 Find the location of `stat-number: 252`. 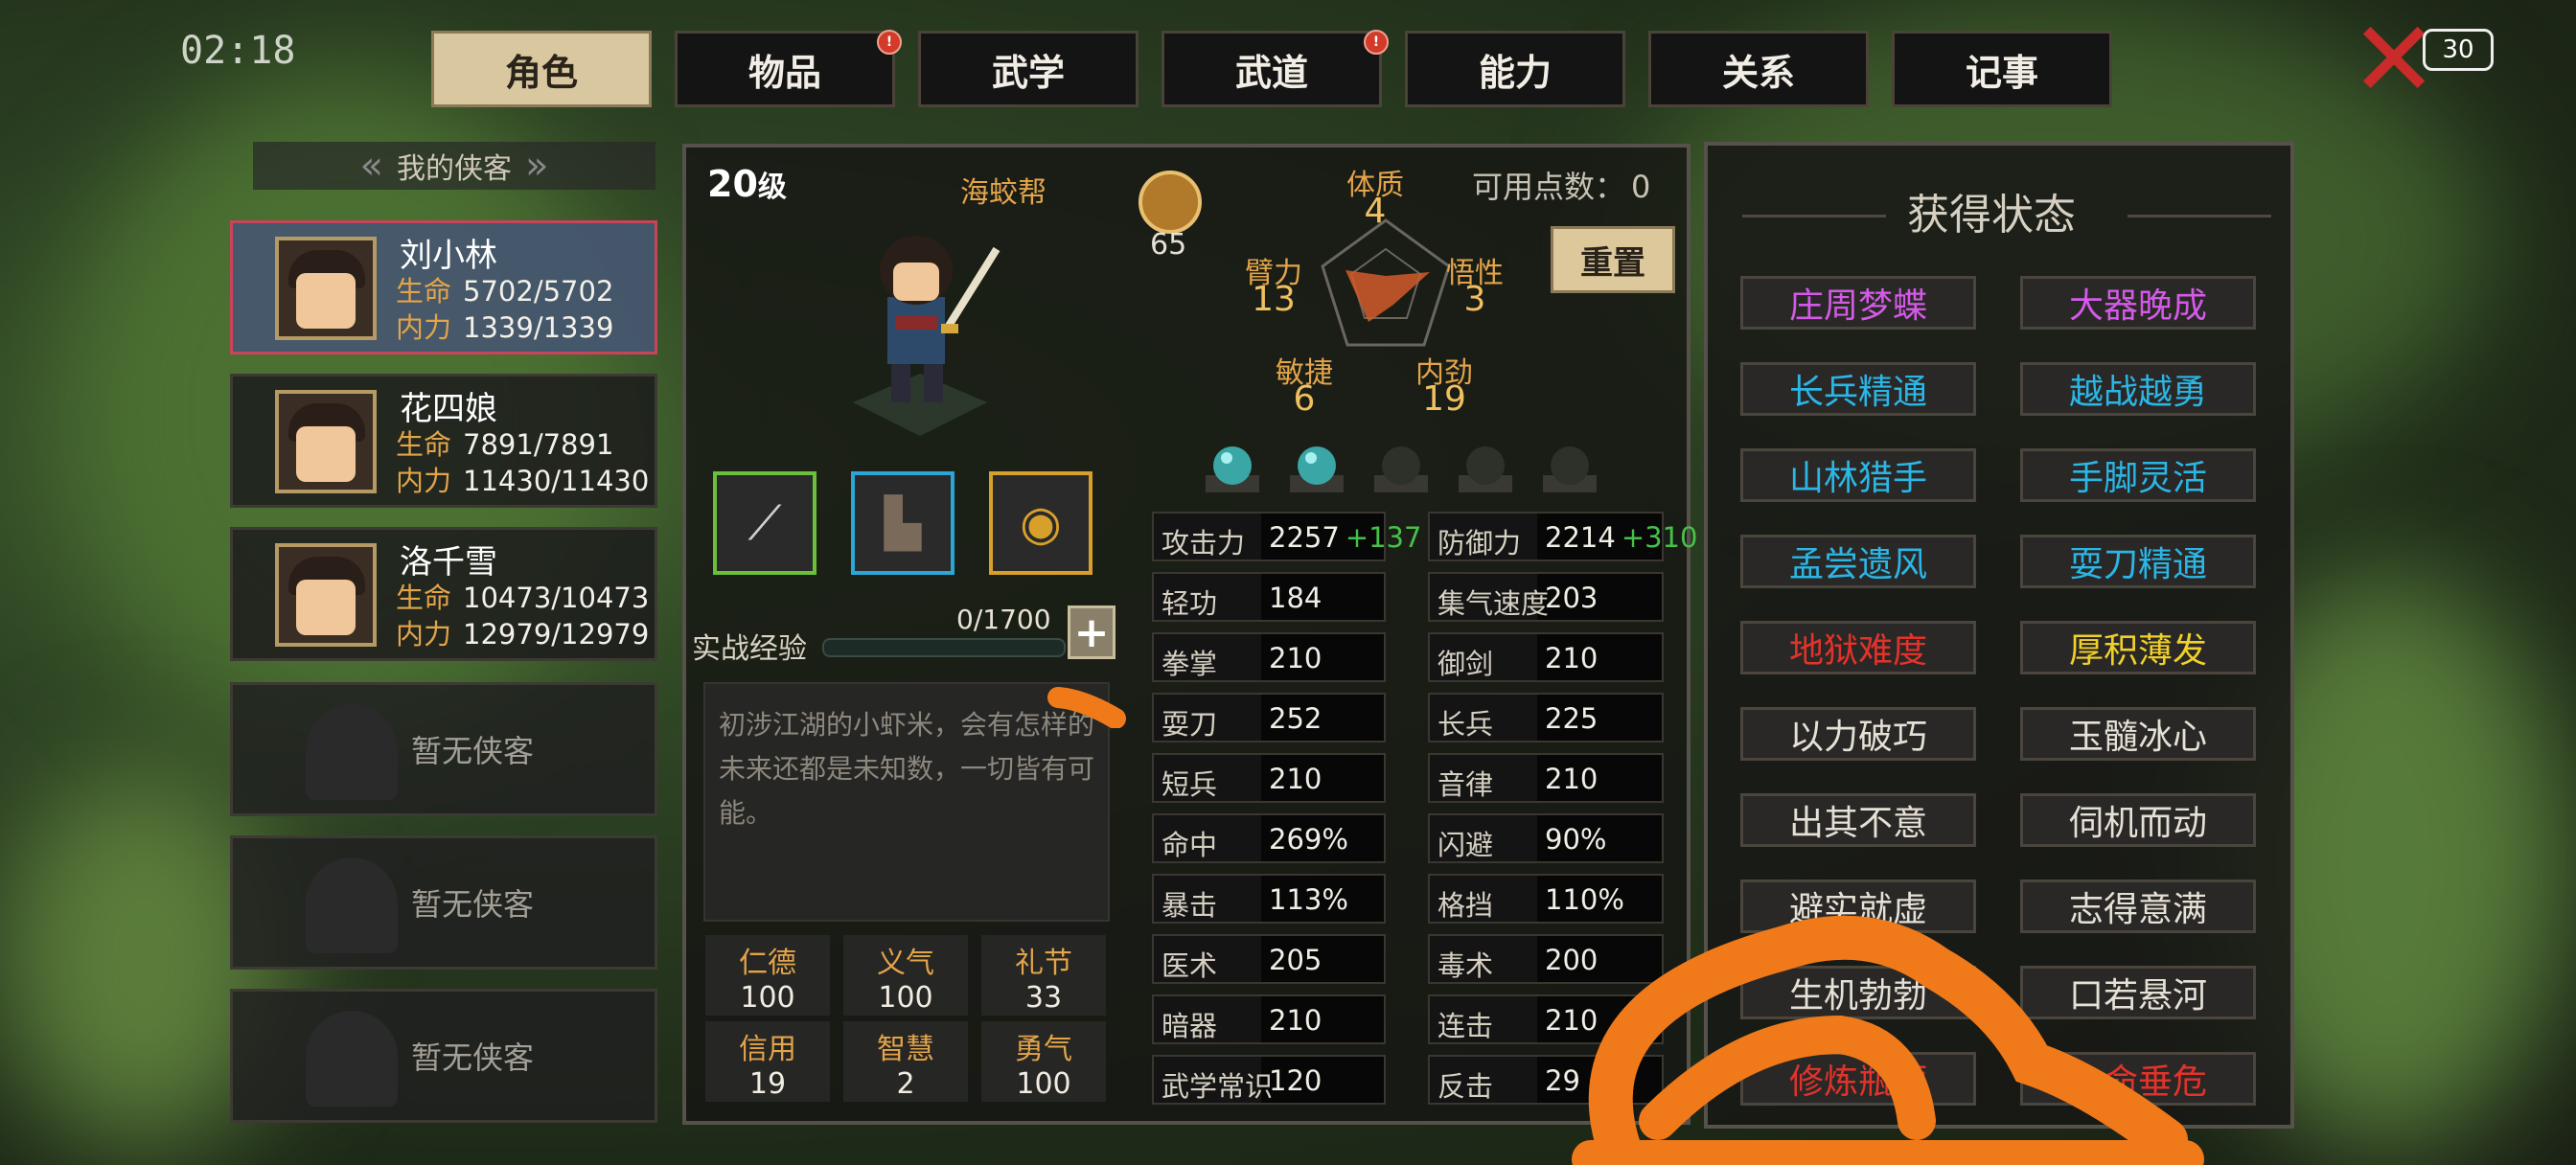

stat-number: 252 is located at coordinates (1295, 718).